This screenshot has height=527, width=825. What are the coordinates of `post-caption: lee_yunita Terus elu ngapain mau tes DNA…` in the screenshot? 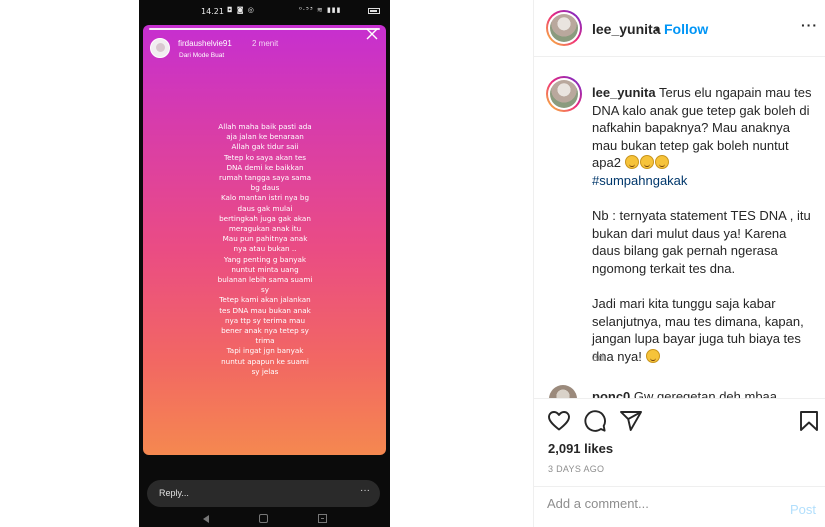 It's located at (704, 225).